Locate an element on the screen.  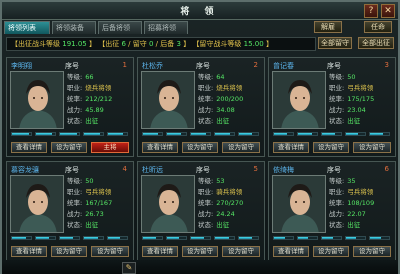
general-name: 曾记春 is located at coordinates (283, 66).